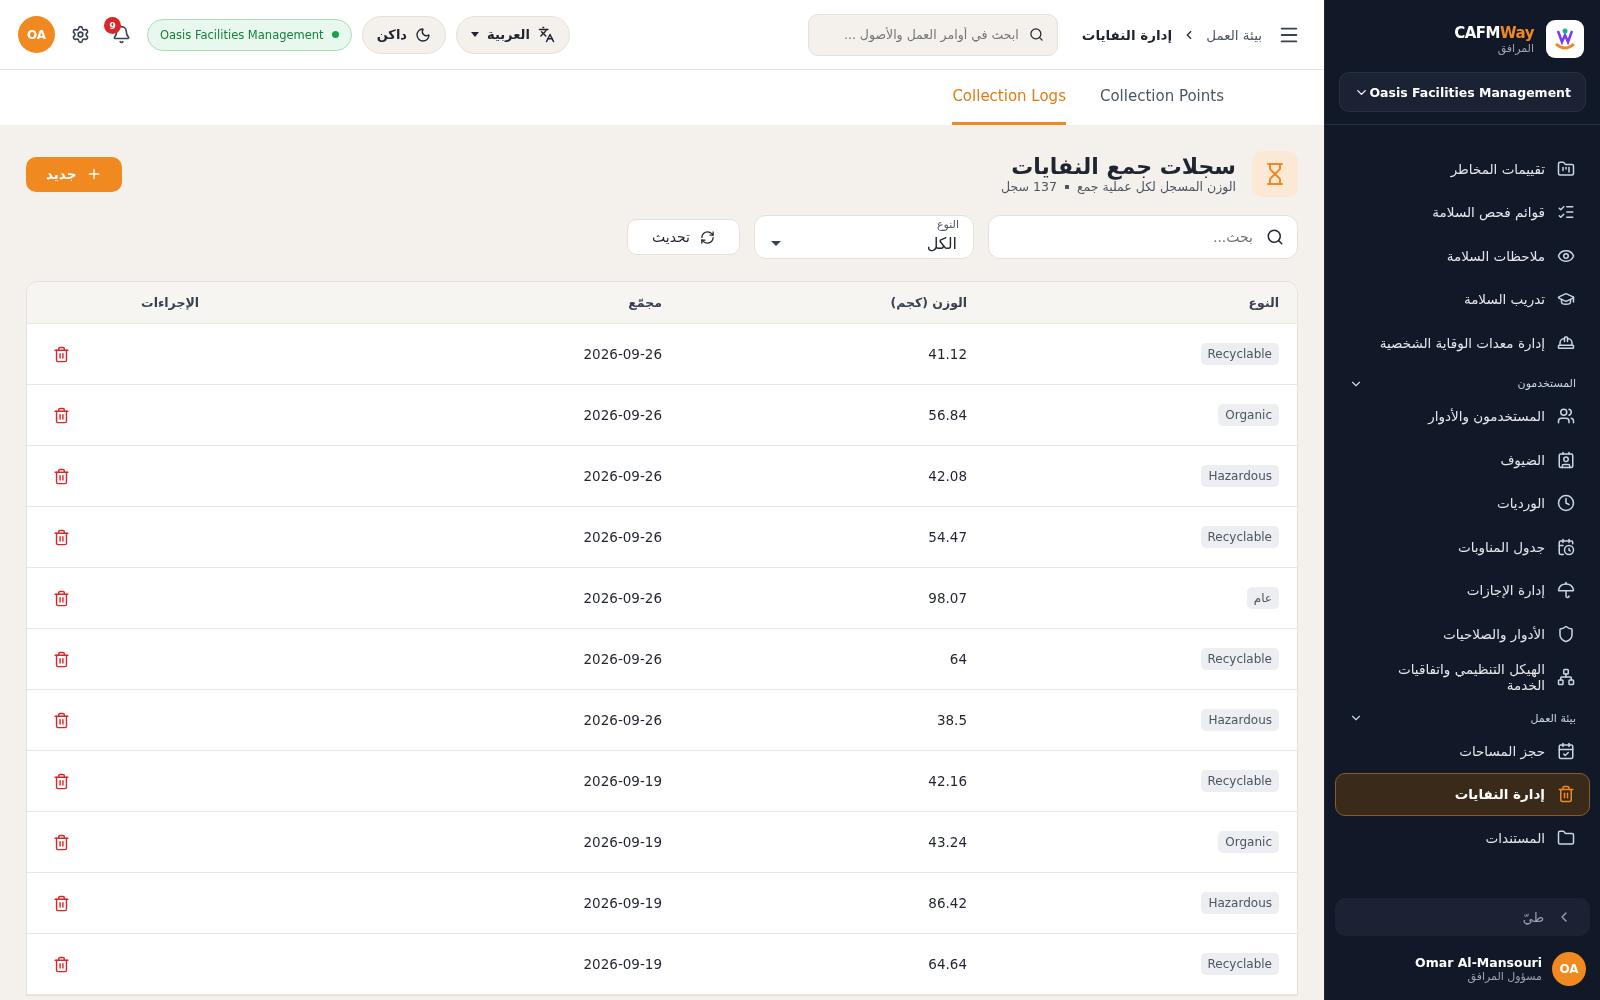  I want to click on sidebar-item: الأدوار والصلاحيات, so click(1462, 634).